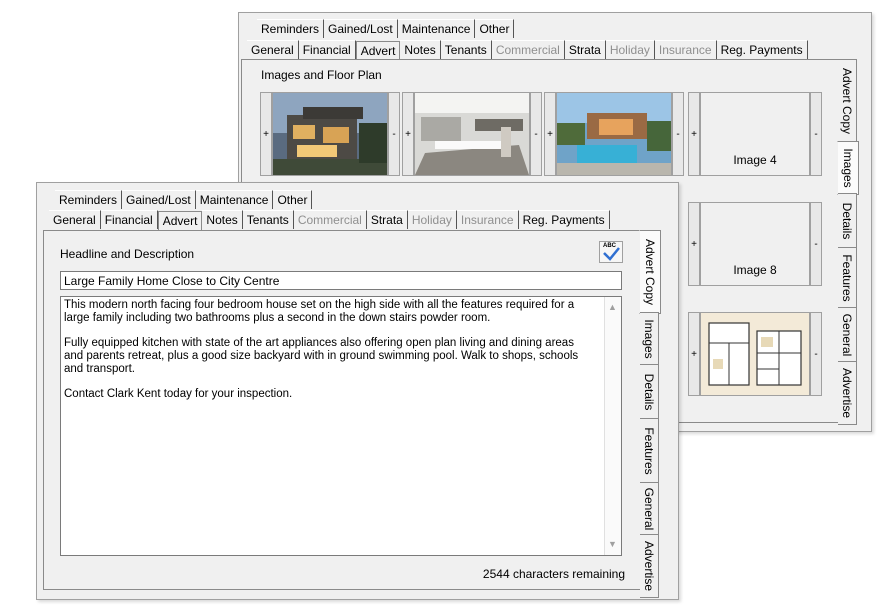  I want to click on back-tab-notes: Notes, so click(420, 49).